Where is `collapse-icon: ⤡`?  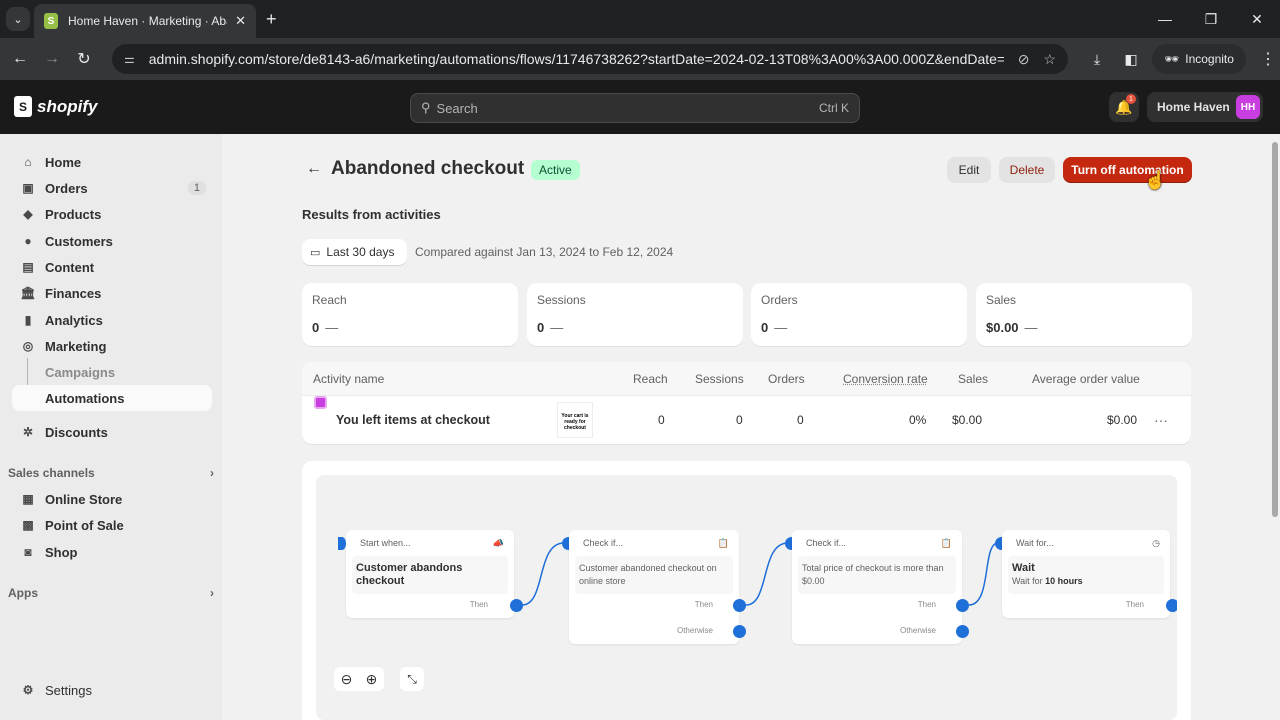
collapse-icon: ⤡ is located at coordinates (412, 678).